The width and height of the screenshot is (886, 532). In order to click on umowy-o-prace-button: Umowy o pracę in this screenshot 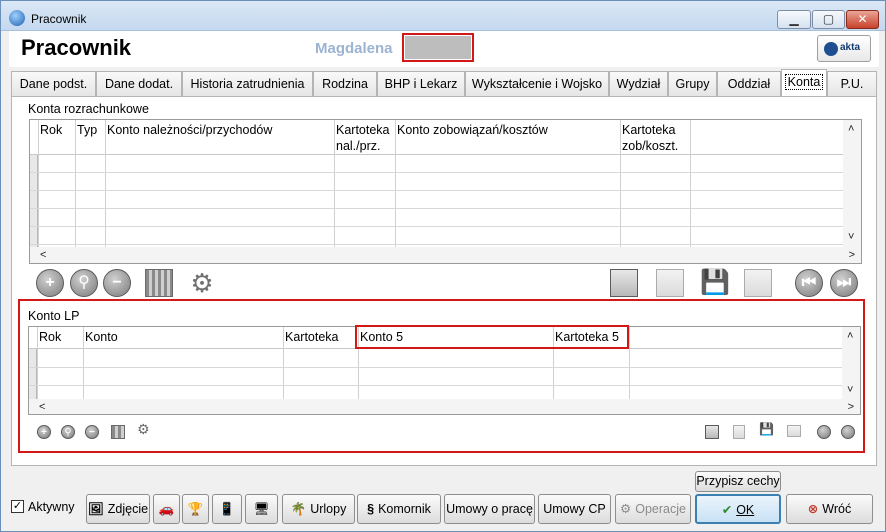, I will do `click(489, 509)`.